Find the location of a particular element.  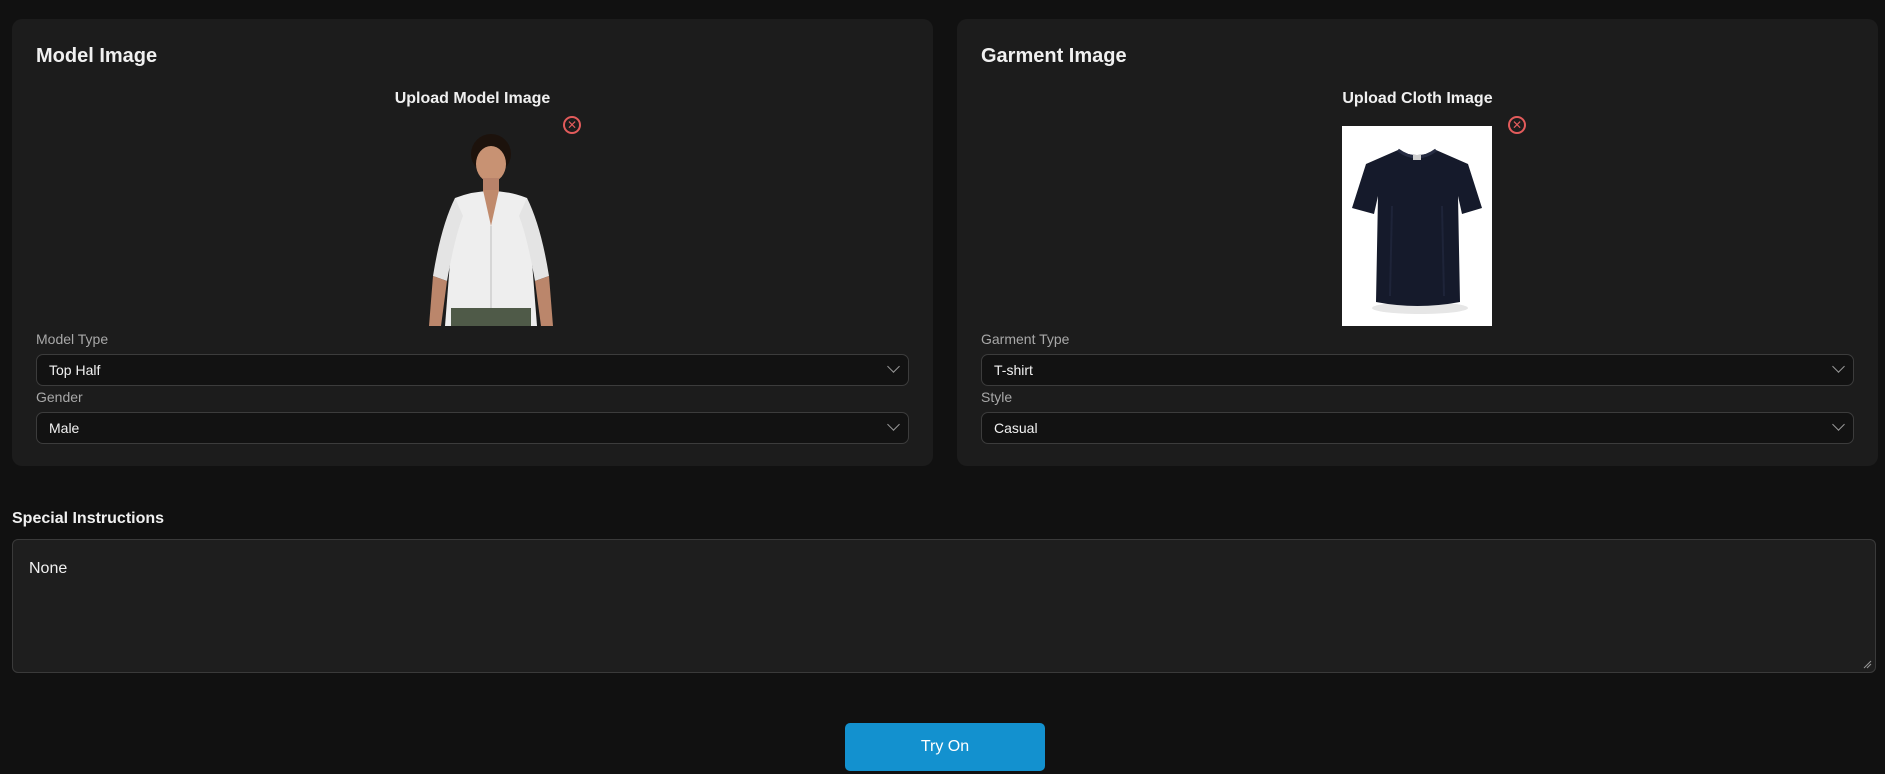

gender-label: Gender is located at coordinates (59, 397).